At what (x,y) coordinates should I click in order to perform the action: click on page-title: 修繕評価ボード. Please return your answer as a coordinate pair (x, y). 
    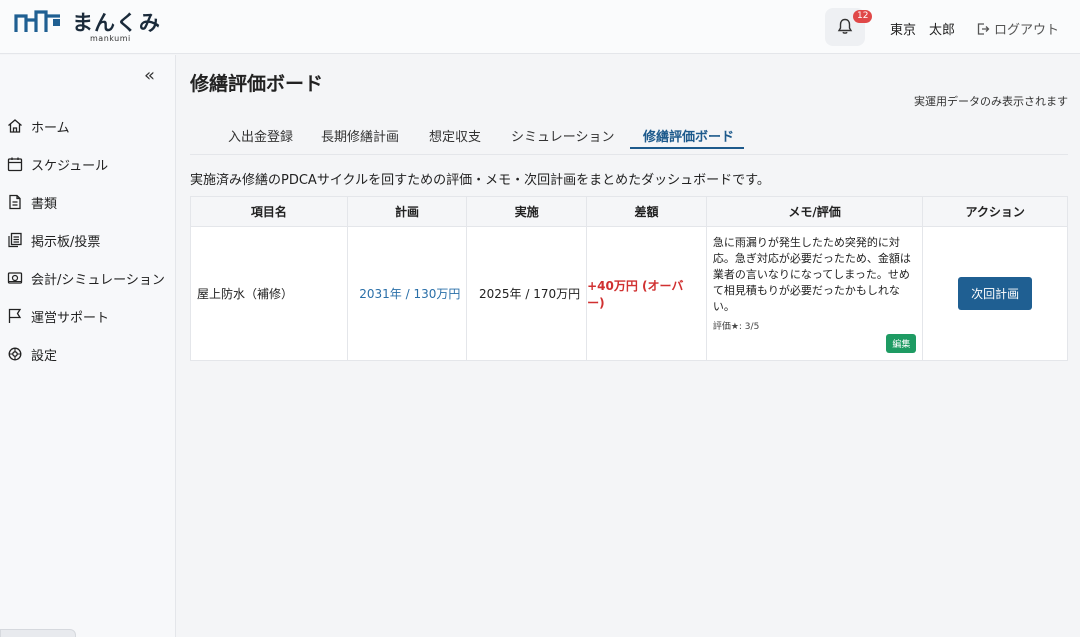
    Looking at the image, I should click on (257, 84).